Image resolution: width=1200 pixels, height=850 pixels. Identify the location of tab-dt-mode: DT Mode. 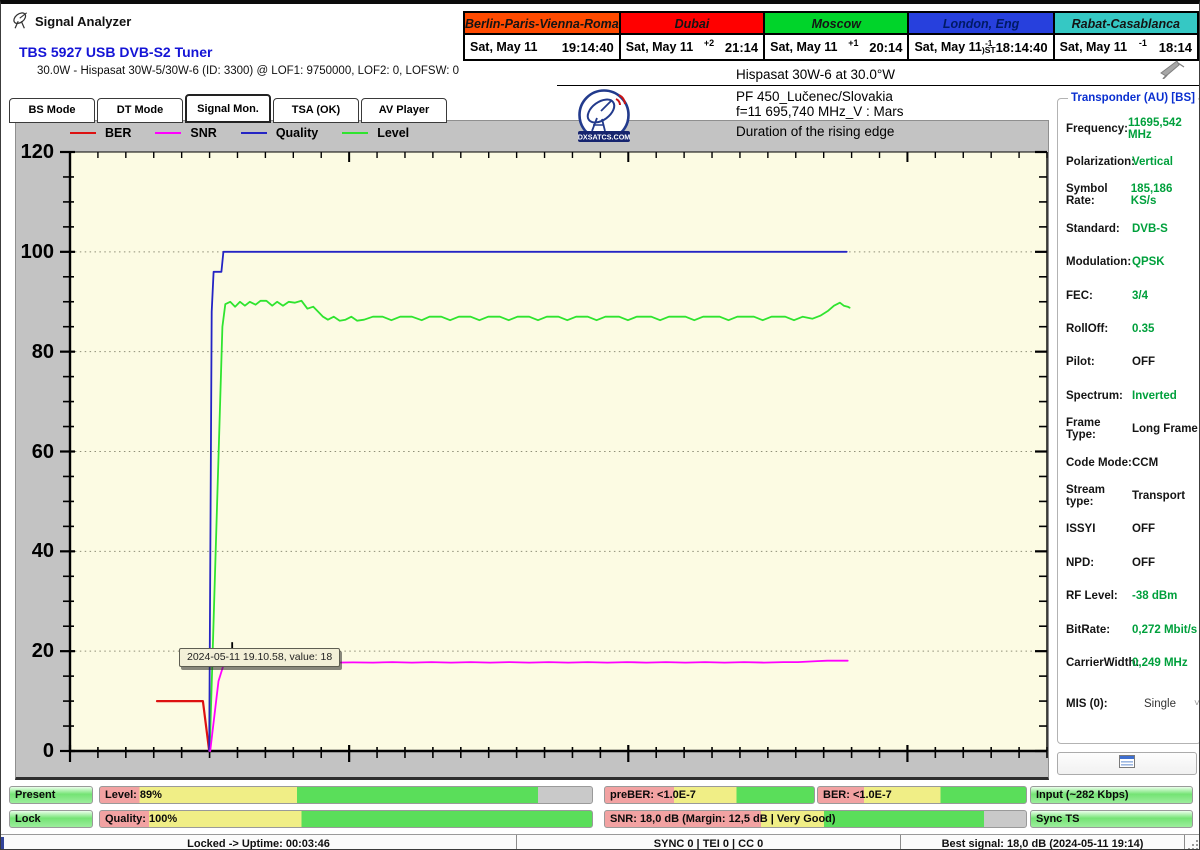
(140, 110).